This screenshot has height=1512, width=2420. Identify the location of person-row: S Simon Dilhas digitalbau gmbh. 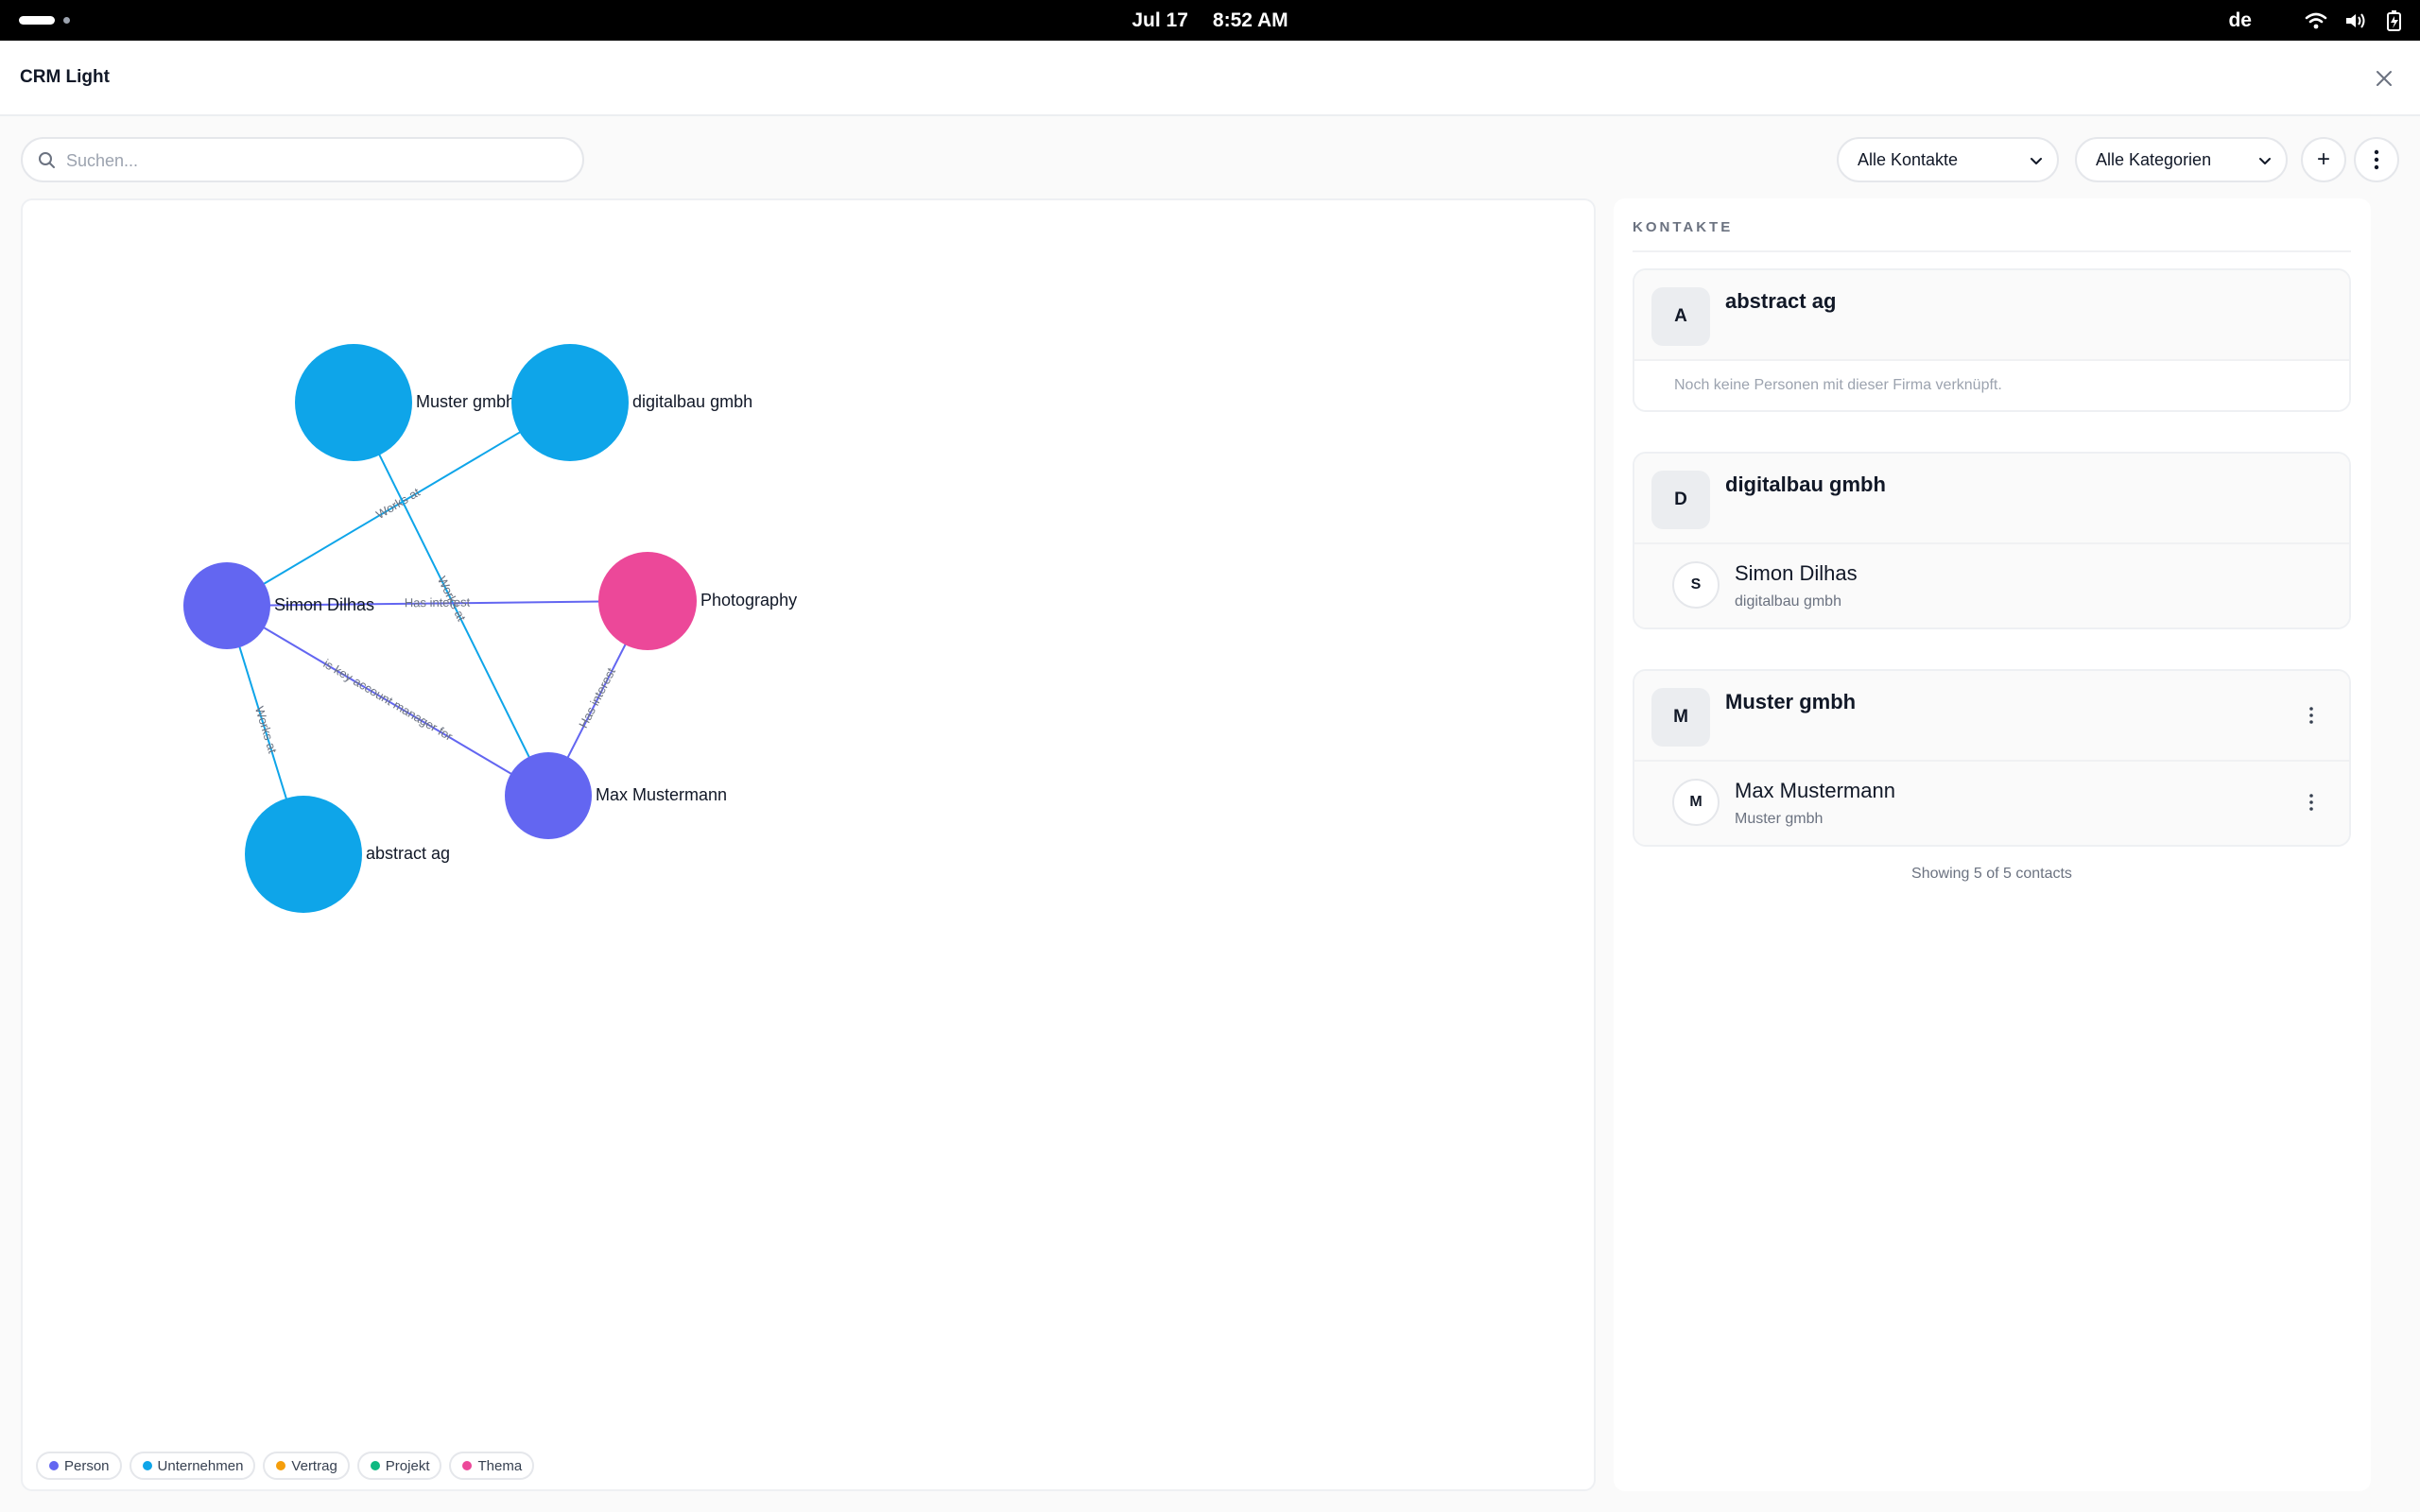
(1991, 585).